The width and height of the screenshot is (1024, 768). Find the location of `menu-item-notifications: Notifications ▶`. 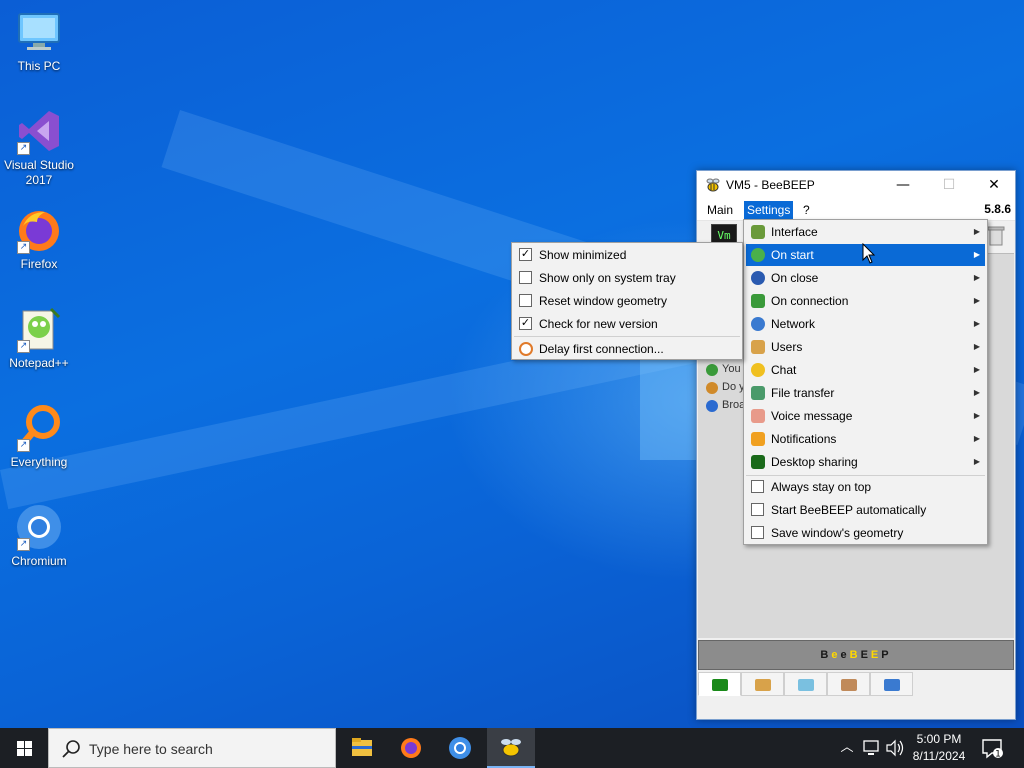

menu-item-notifications: Notifications ▶ is located at coordinates (865, 439).